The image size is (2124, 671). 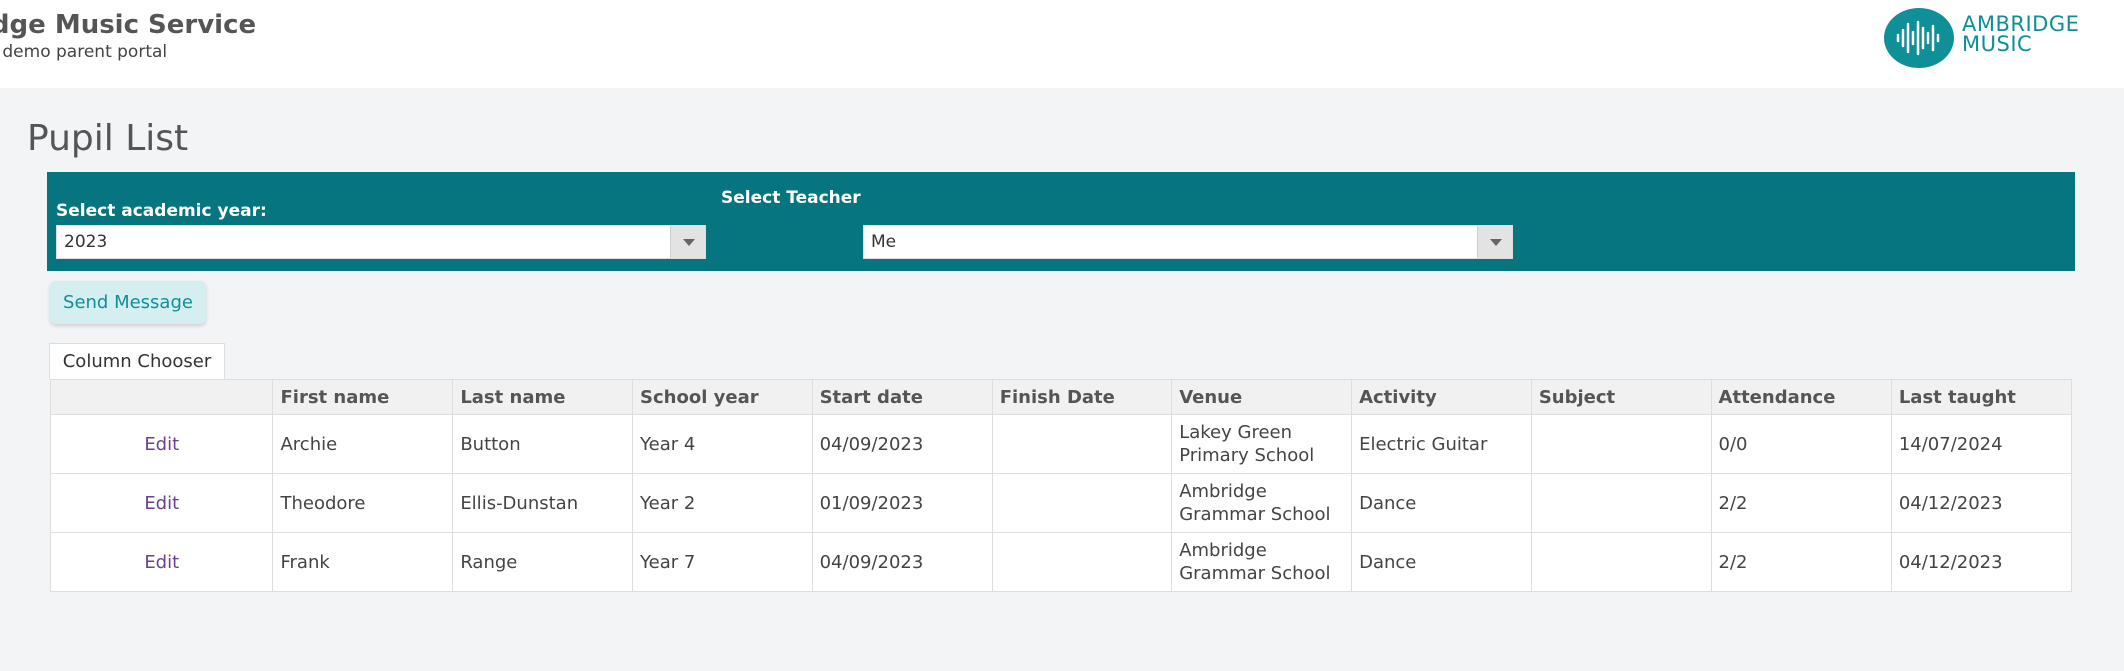 I want to click on cell-school-year: Year 2, so click(x=722, y=503).